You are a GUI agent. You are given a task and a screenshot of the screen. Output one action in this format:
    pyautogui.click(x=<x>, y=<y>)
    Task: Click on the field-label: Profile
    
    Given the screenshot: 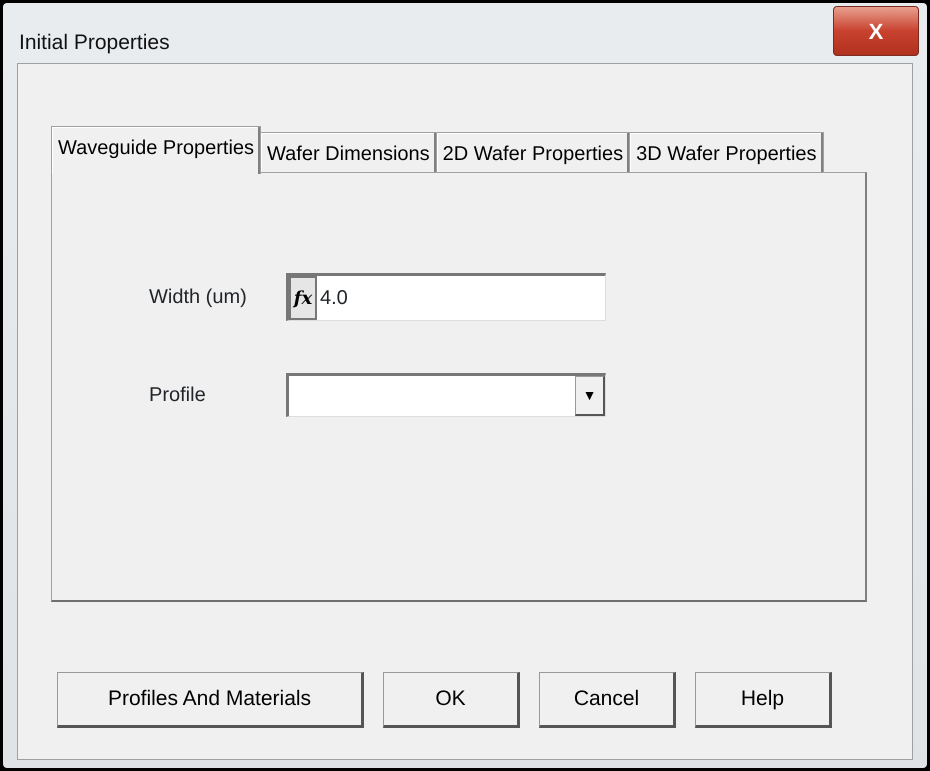 What is the action you would take?
    pyautogui.click(x=178, y=395)
    